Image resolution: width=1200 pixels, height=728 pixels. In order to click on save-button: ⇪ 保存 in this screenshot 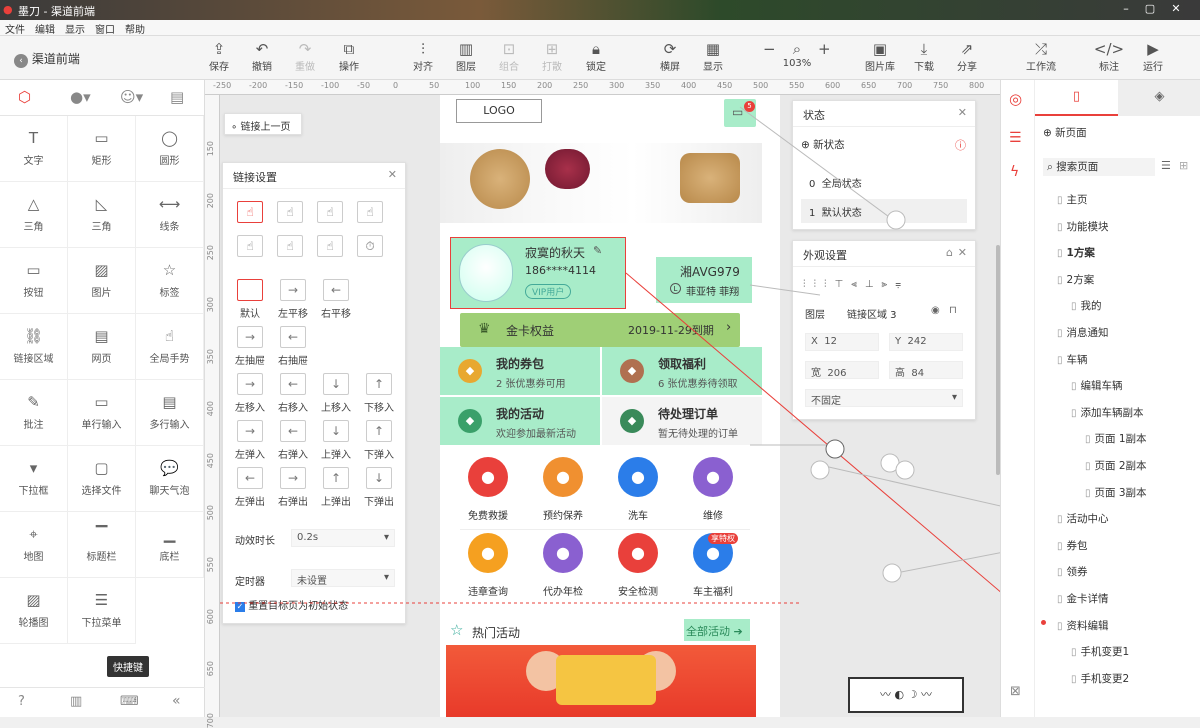, I will do `click(219, 56)`.